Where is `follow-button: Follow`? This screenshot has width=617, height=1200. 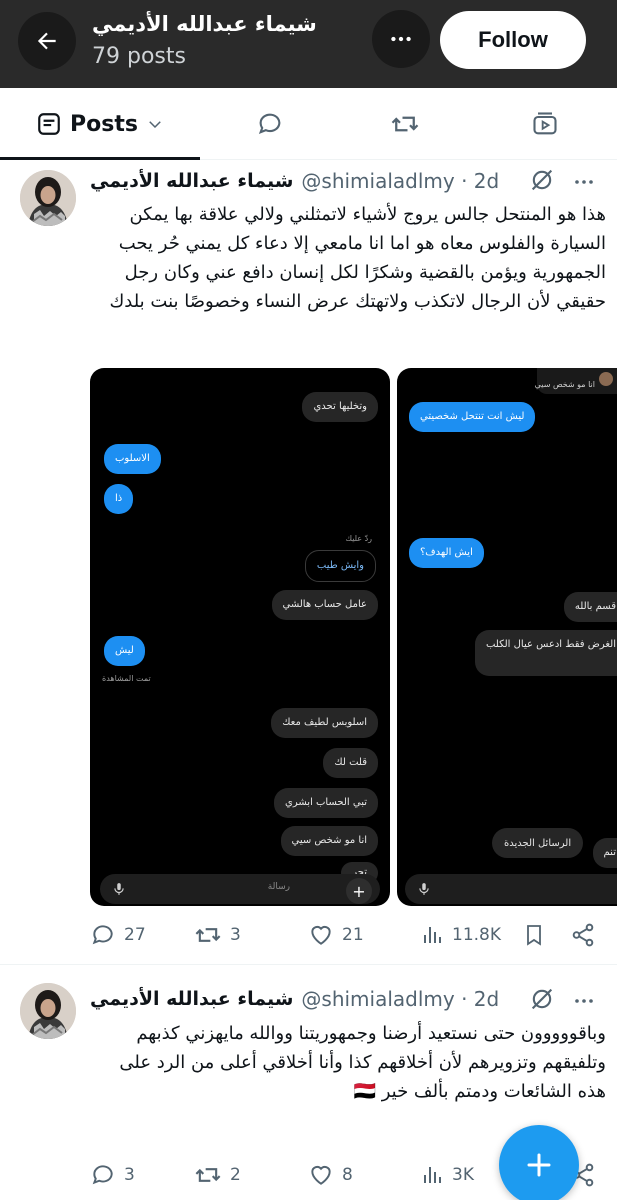 follow-button: Follow is located at coordinates (513, 40).